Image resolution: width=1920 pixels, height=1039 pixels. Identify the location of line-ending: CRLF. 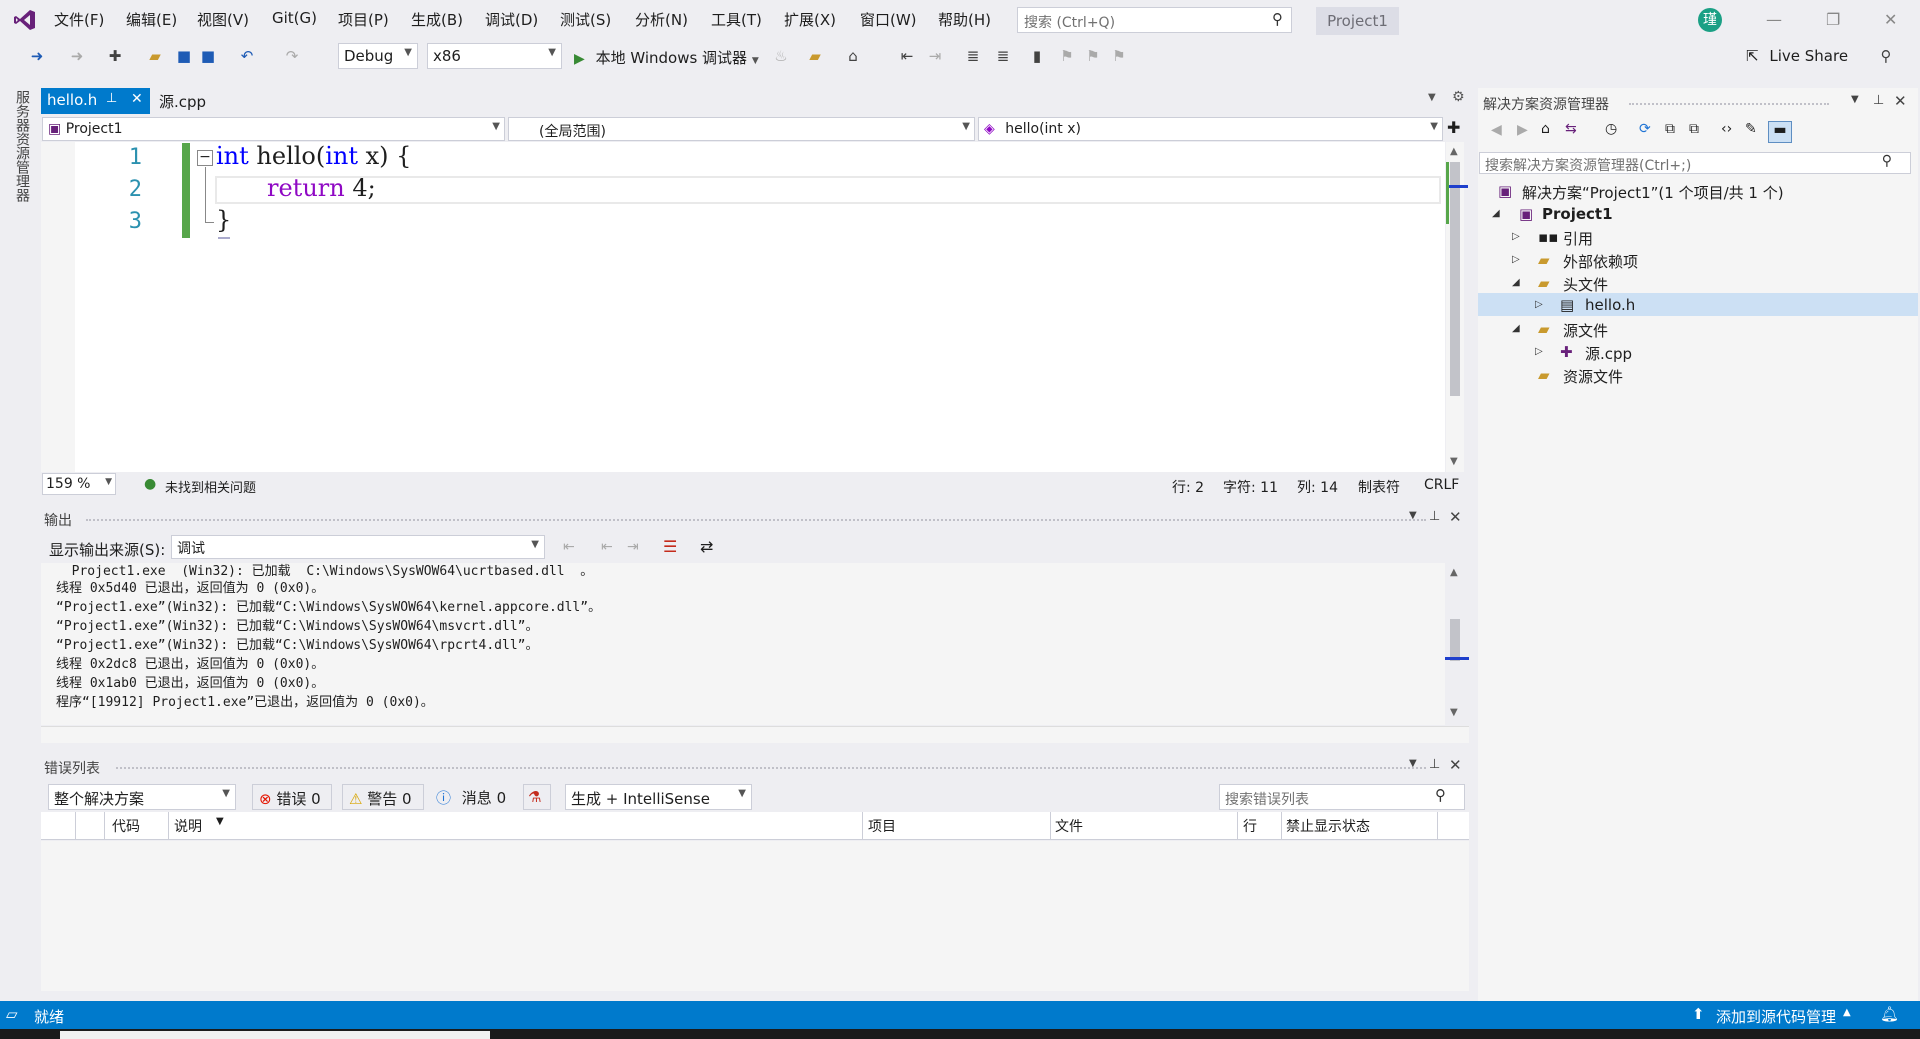
(1441, 485).